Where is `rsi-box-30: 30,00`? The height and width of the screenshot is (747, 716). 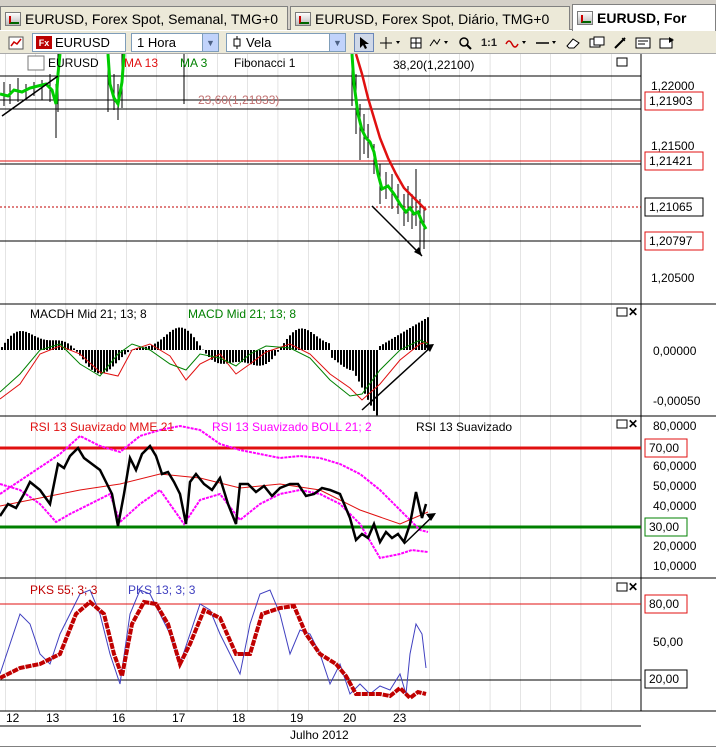 rsi-box-30: 30,00 is located at coordinates (666, 527).